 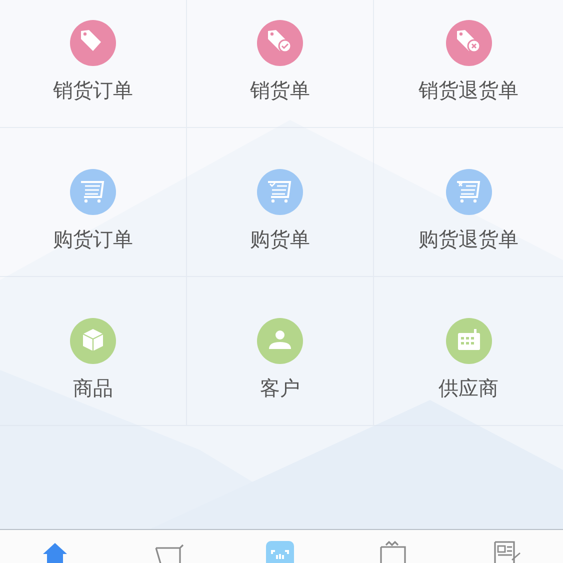 I want to click on menu-label: 供应商, so click(x=468, y=388).